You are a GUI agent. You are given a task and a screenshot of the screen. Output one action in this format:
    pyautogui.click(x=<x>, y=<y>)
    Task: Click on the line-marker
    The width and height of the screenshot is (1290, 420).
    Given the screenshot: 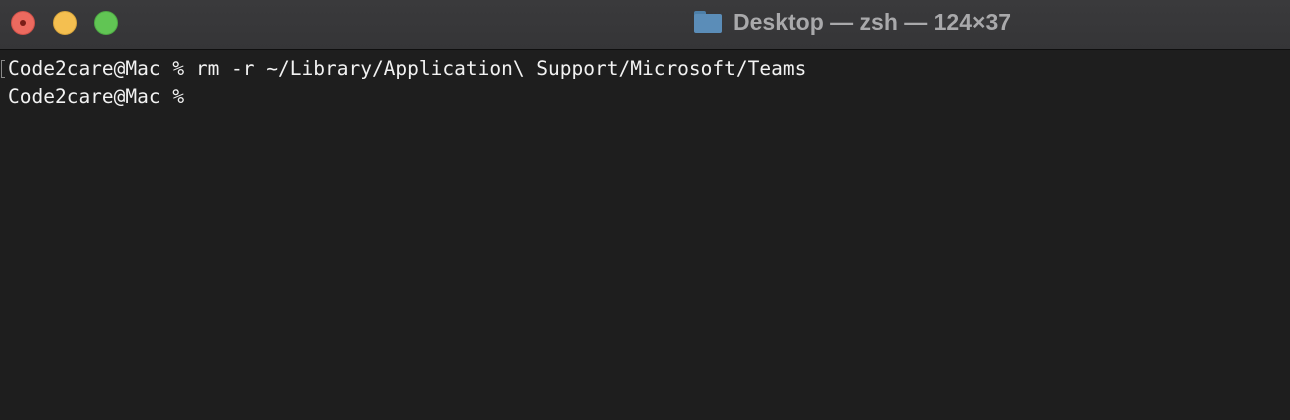 What is the action you would take?
    pyautogui.click(x=3, y=69)
    